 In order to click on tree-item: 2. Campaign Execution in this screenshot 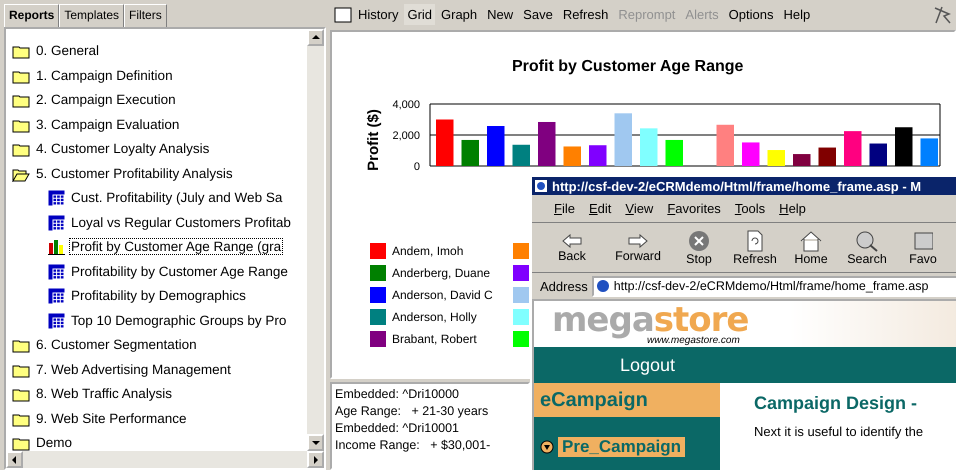, I will do `click(106, 99)`.